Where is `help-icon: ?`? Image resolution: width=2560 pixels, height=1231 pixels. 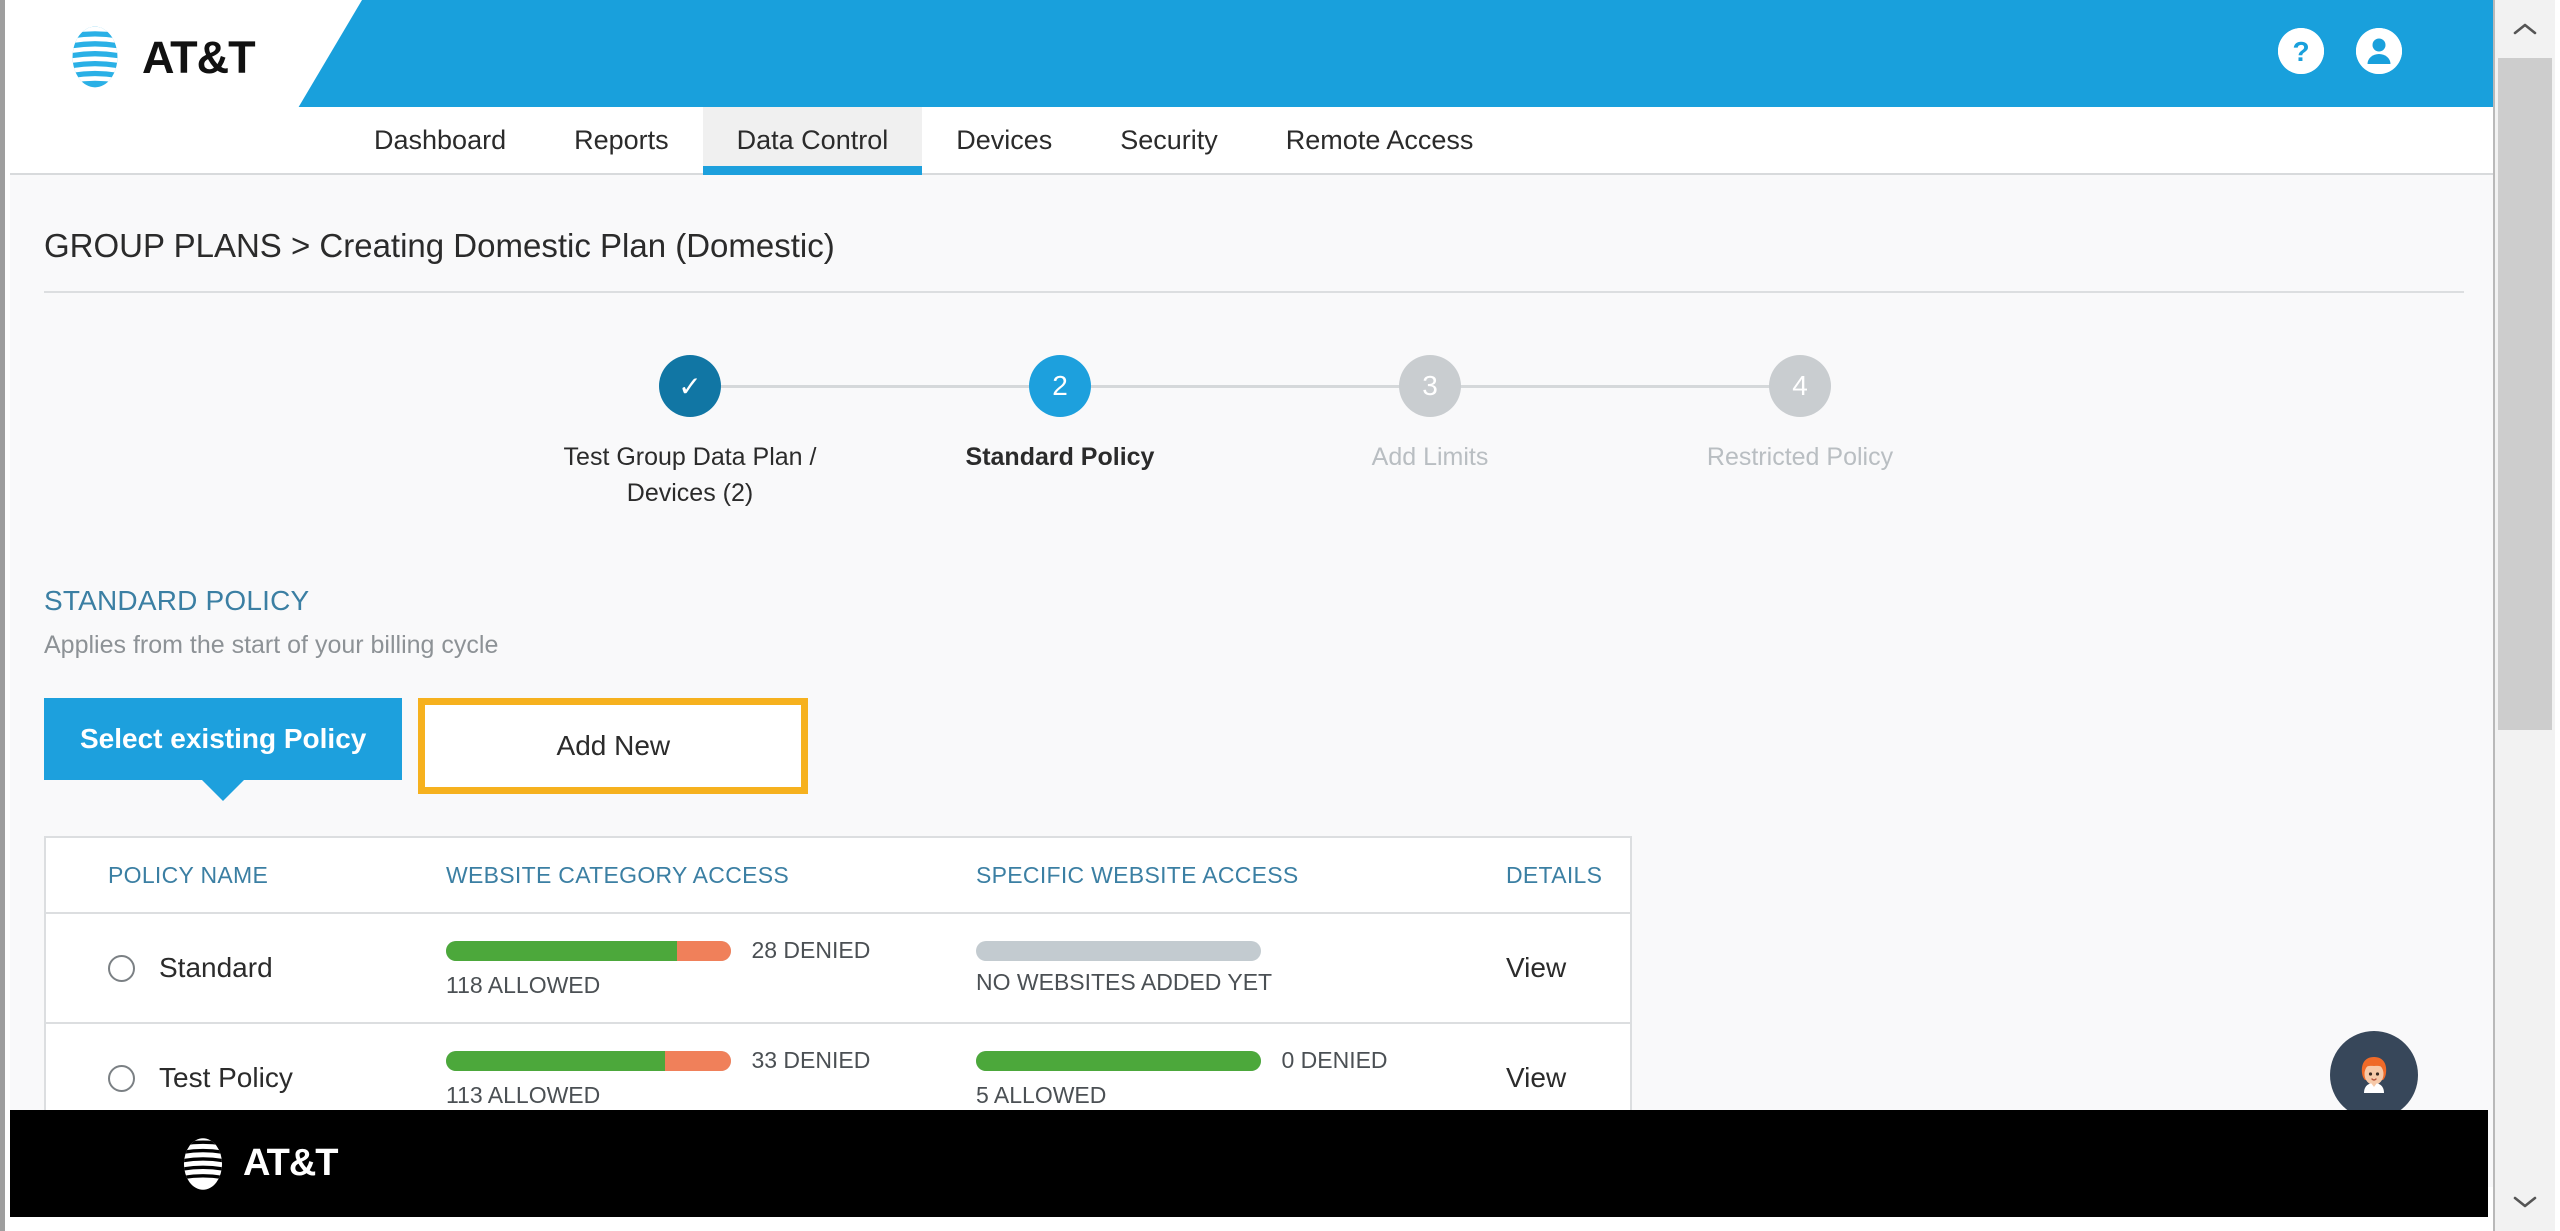 help-icon: ? is located at coordinates (2301, 51).